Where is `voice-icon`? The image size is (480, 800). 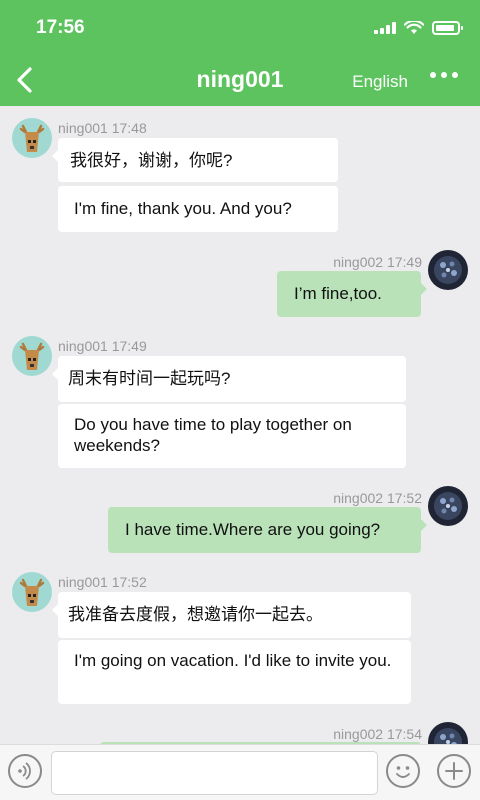 voice-icon is located at coordinates (25, 771).